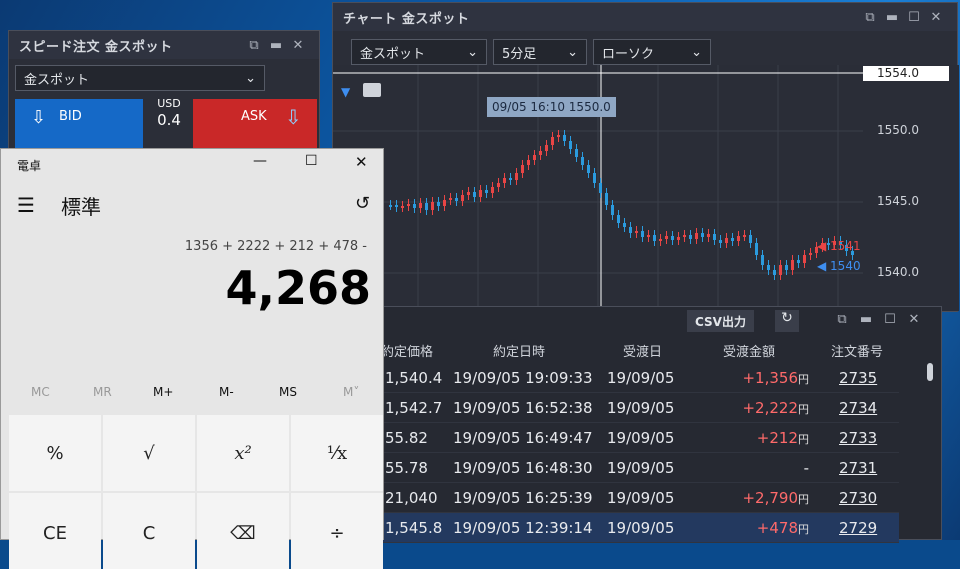 The image size is (960, 569). Describe the element at coordinates (406, 468) in the screenshot. I see `cell-price: 55.78` at that location.